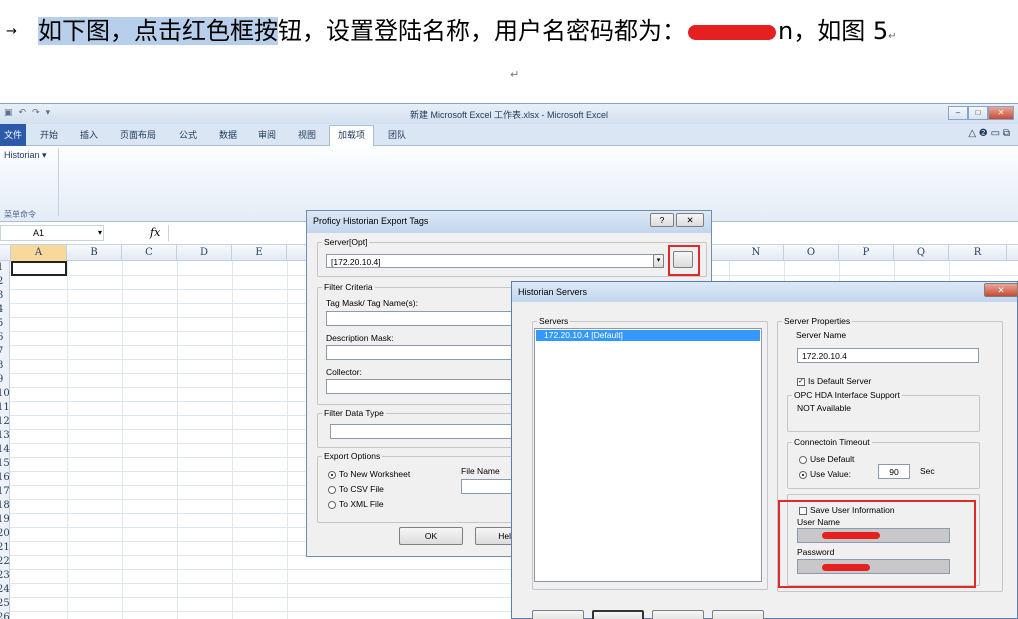 The height and width of the screenshot is (619, 1018). What do you see at coordinates (100, 232) in the screenshot?
I see `name-box-dropdown-icon: ▾` at bounding box center [100, 232].